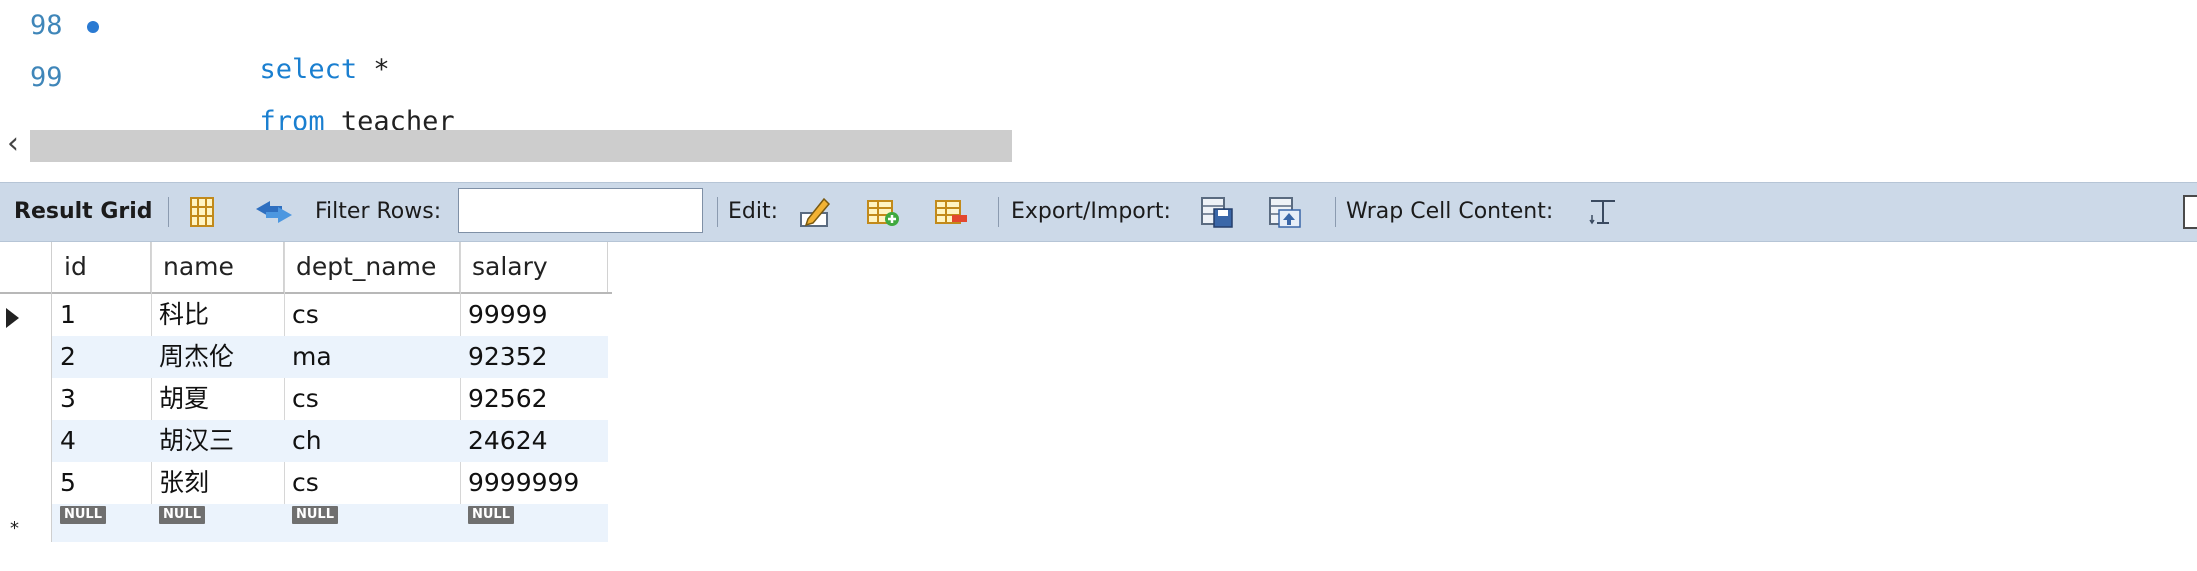 The image size is (2197, 571). Describe the element at coordinates (504, 399) in the screenshot. I see `cell-salary: 92562` at that location.